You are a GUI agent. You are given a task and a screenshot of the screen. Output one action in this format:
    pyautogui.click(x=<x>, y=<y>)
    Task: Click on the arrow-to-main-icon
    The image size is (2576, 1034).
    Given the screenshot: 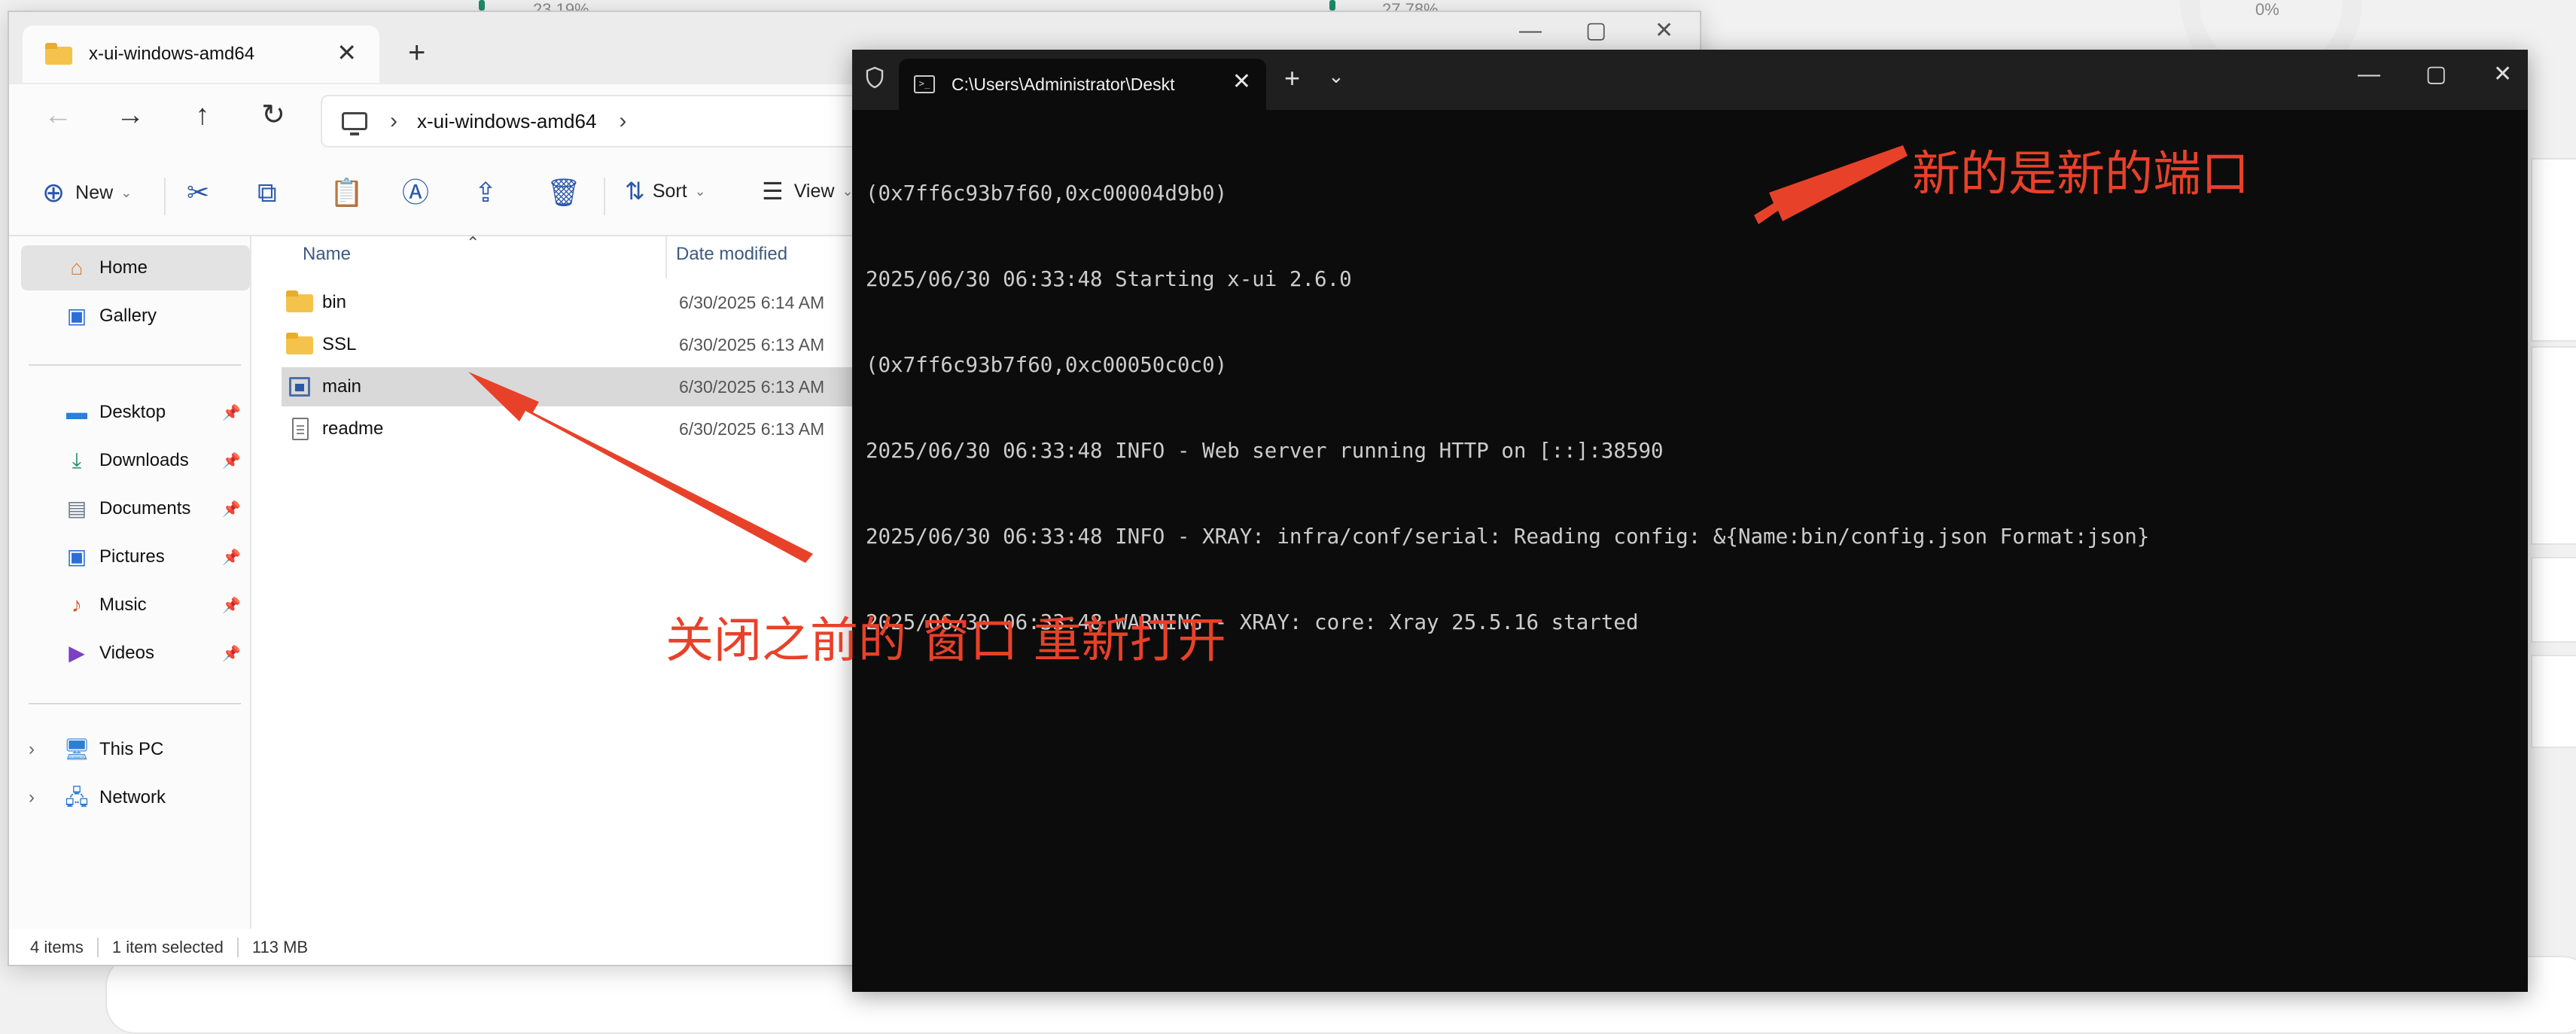 What is the action you would take?
    pyautogui.click(x=640, y=467)
    